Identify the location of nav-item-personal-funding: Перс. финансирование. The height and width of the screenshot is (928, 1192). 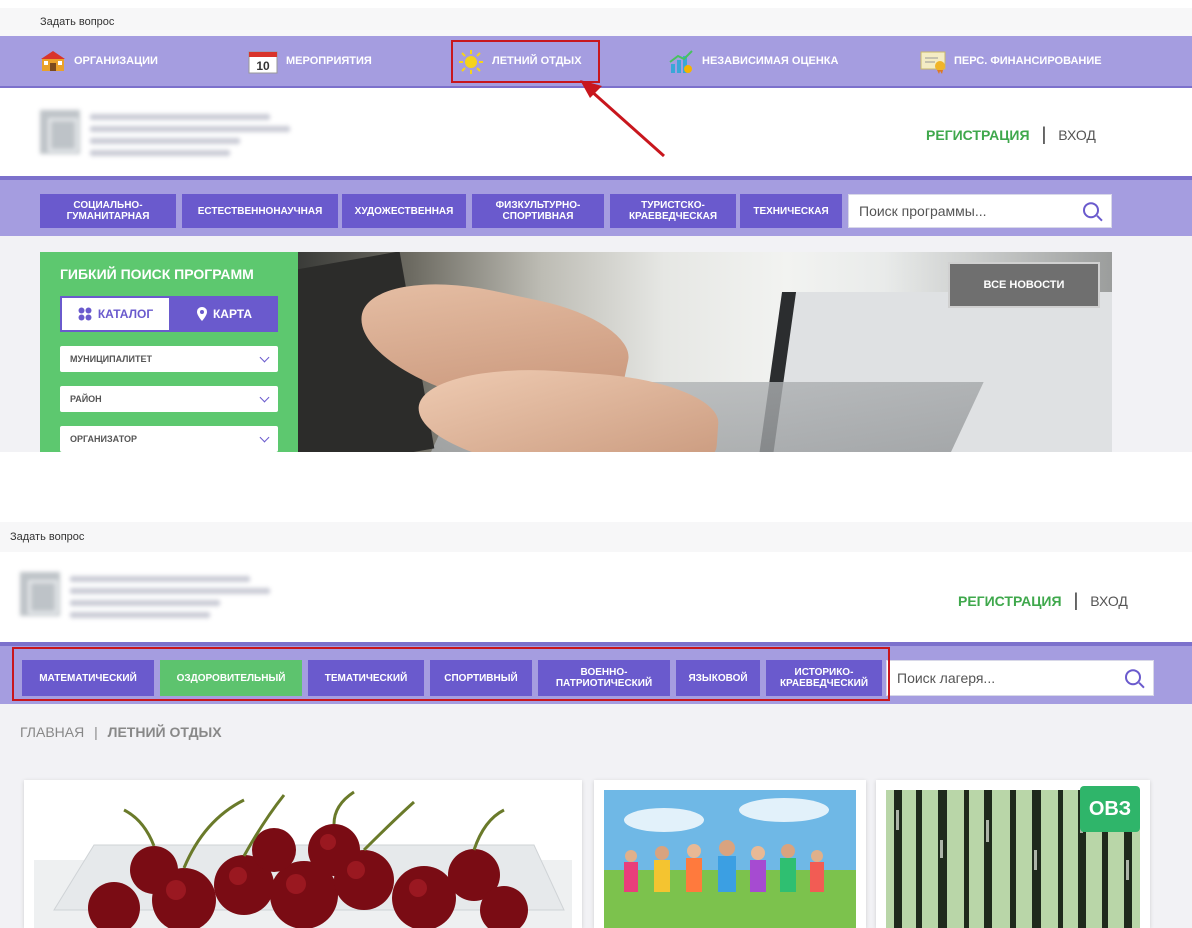
(1011, 61).